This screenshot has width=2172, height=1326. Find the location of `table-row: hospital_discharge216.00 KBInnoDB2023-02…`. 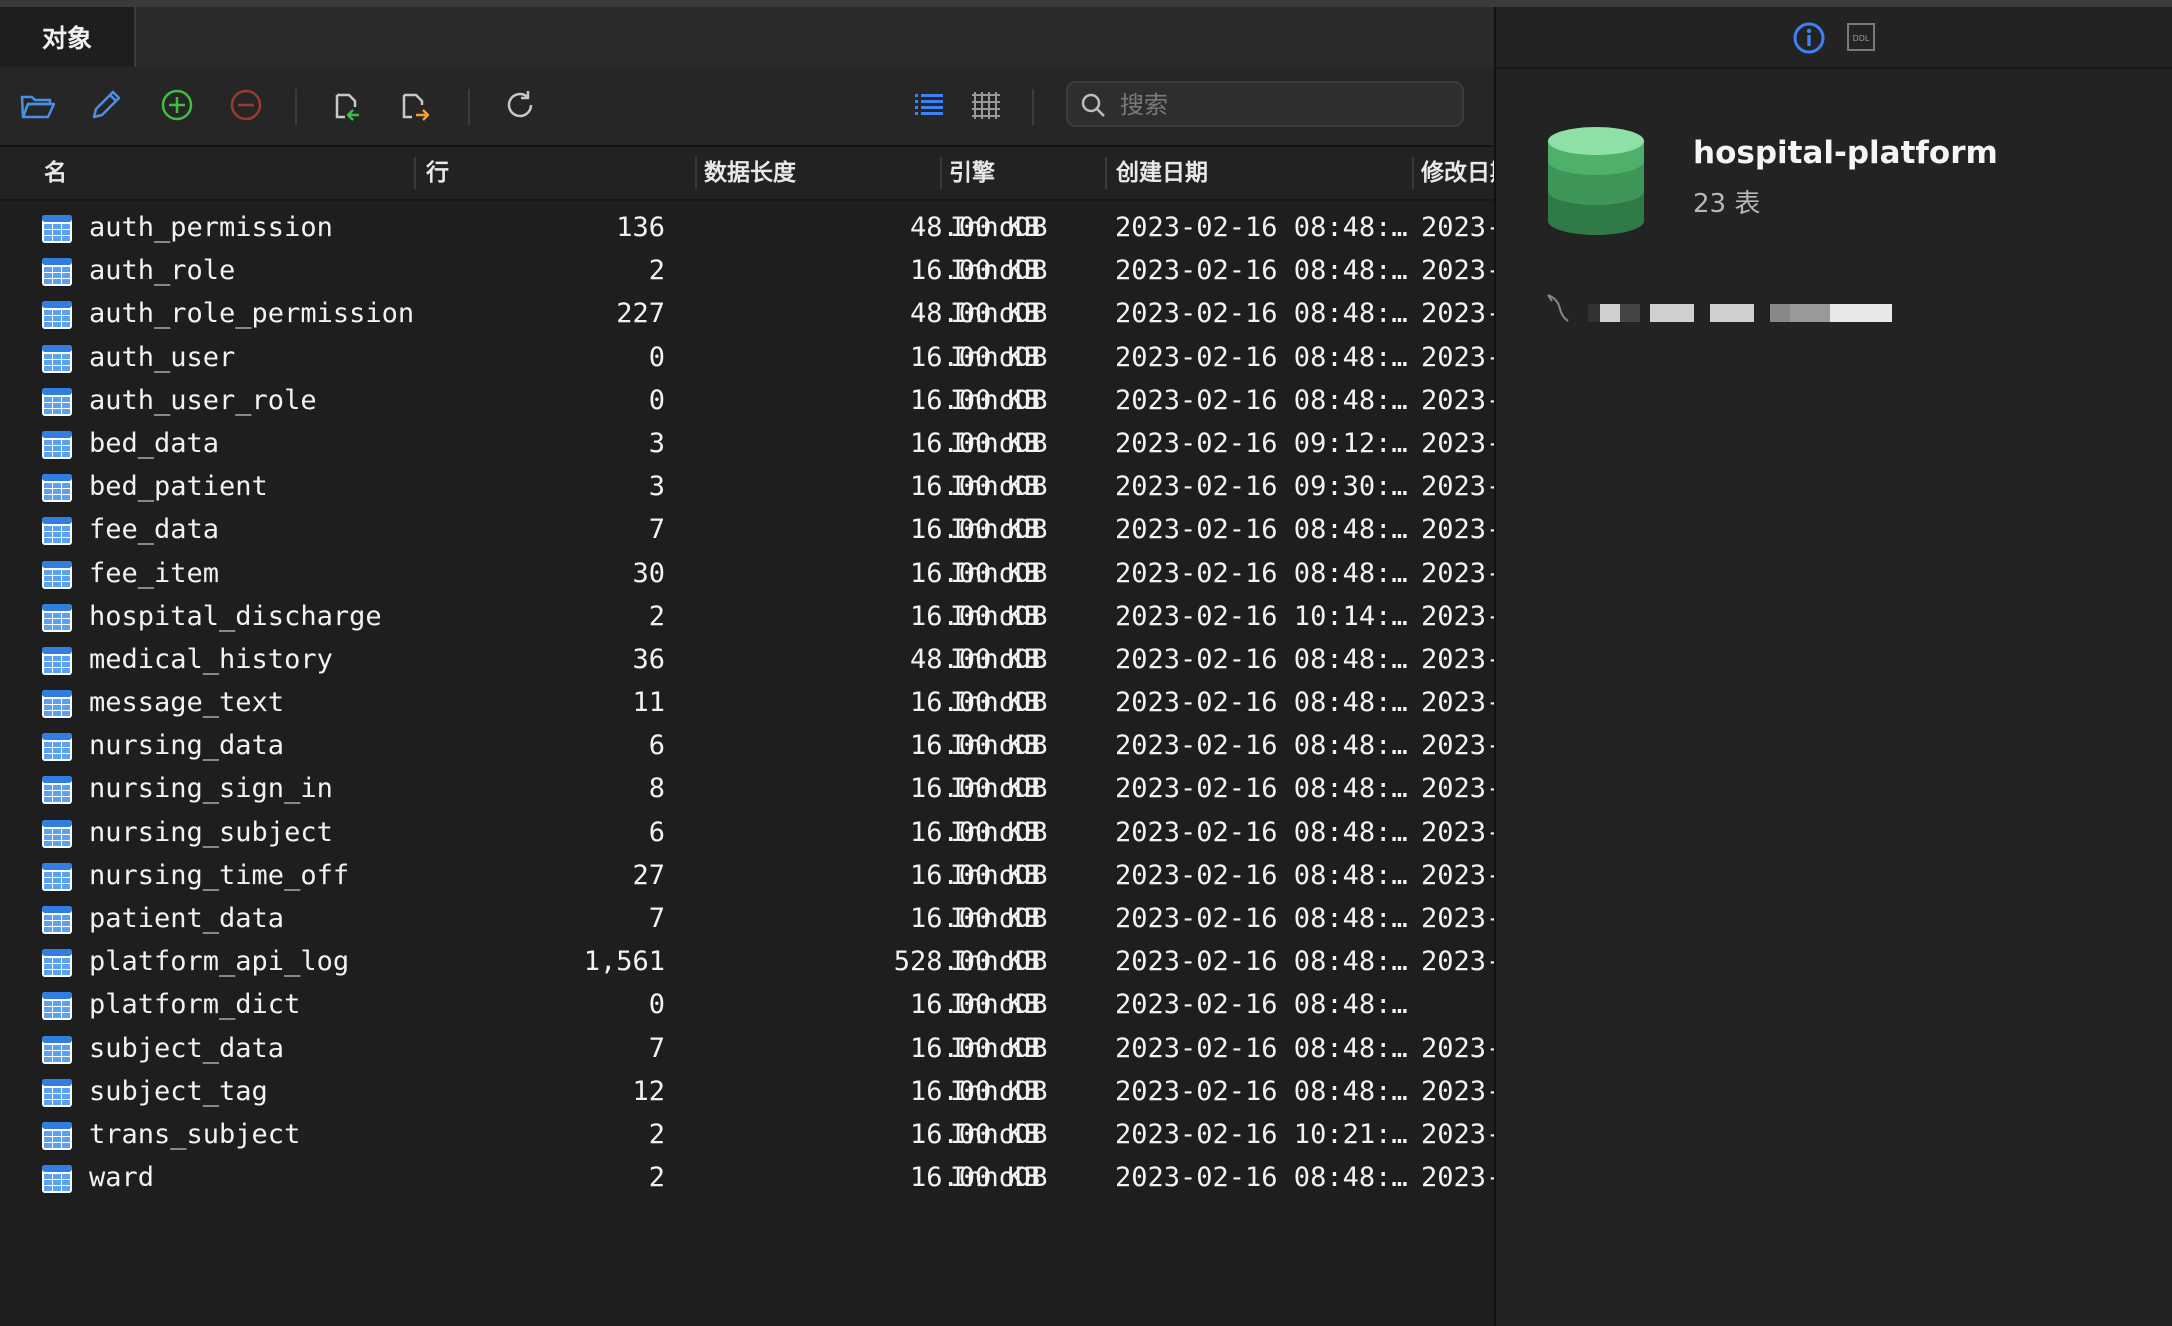

table-row: hospital_discharge216.00 KBInnoDB2023-02… is located at coordinates (747, 616).